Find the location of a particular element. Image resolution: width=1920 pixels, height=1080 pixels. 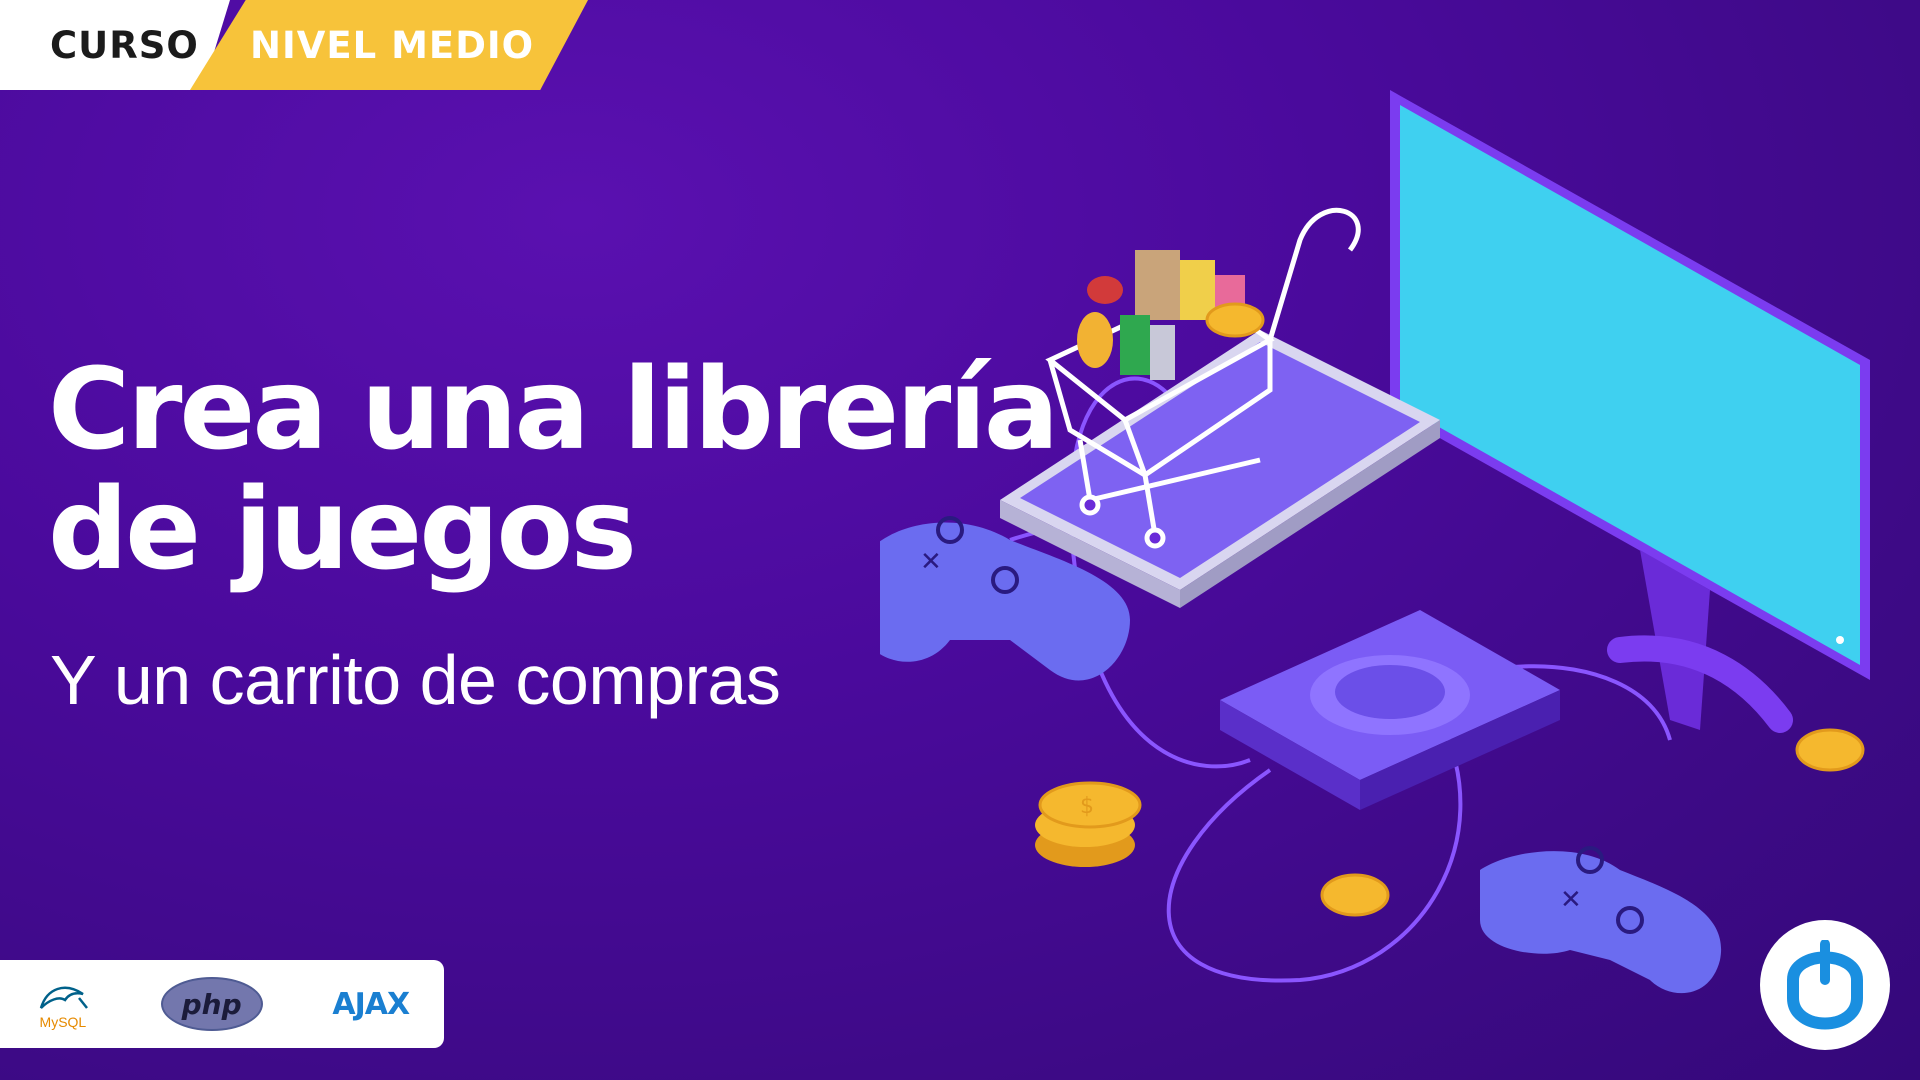

mysql-label: MySQL is located at coordinates (63, 1022).